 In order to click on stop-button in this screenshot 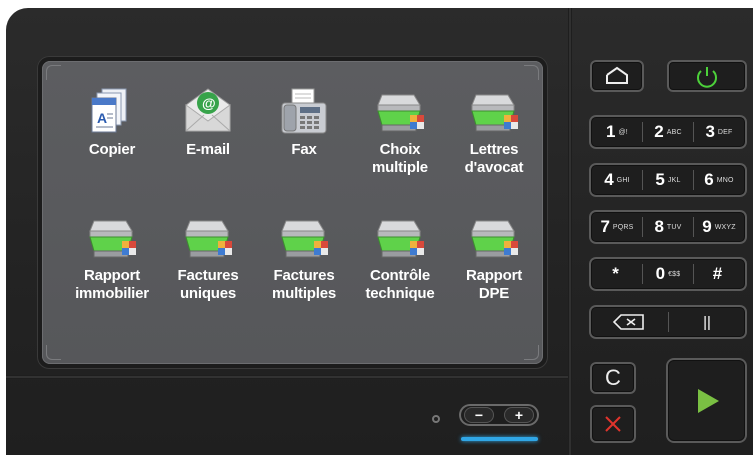, I will do `click(613, 424)`.